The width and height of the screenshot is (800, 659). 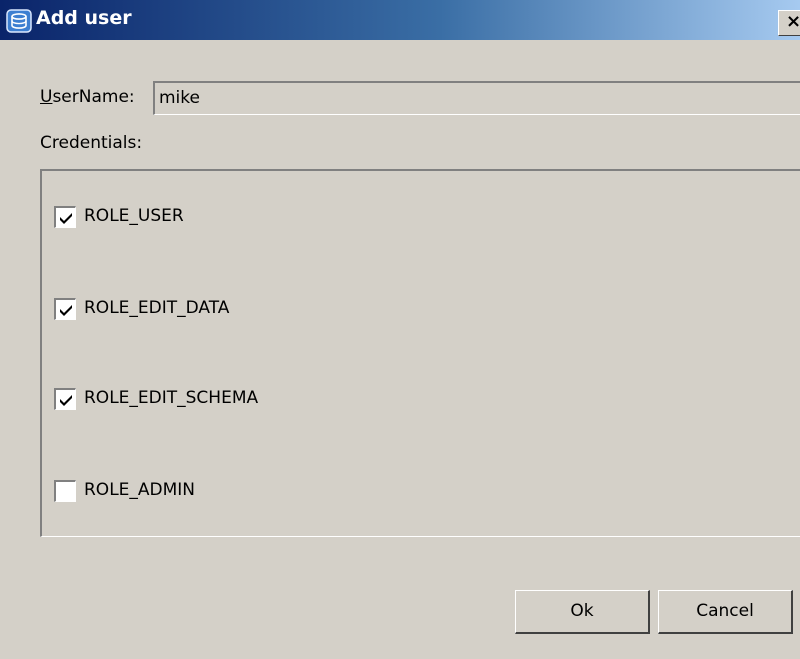 I want to click on ok-button: Ok, so click(x=582, y=612).